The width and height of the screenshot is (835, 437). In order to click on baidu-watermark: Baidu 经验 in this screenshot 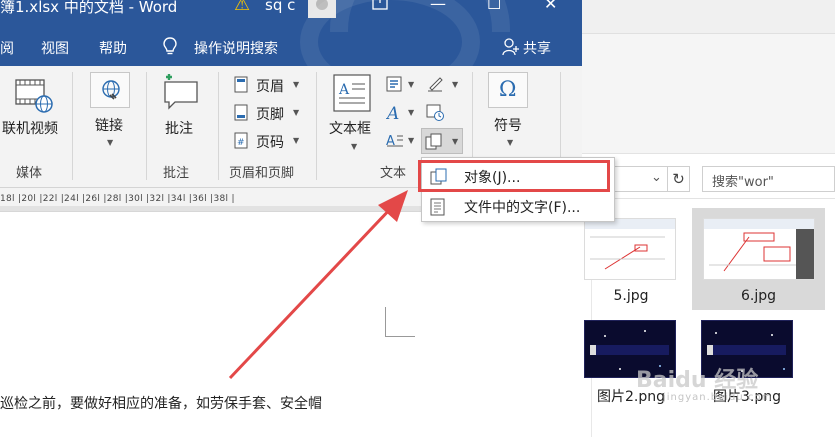, I will do `click(697, 380)`.